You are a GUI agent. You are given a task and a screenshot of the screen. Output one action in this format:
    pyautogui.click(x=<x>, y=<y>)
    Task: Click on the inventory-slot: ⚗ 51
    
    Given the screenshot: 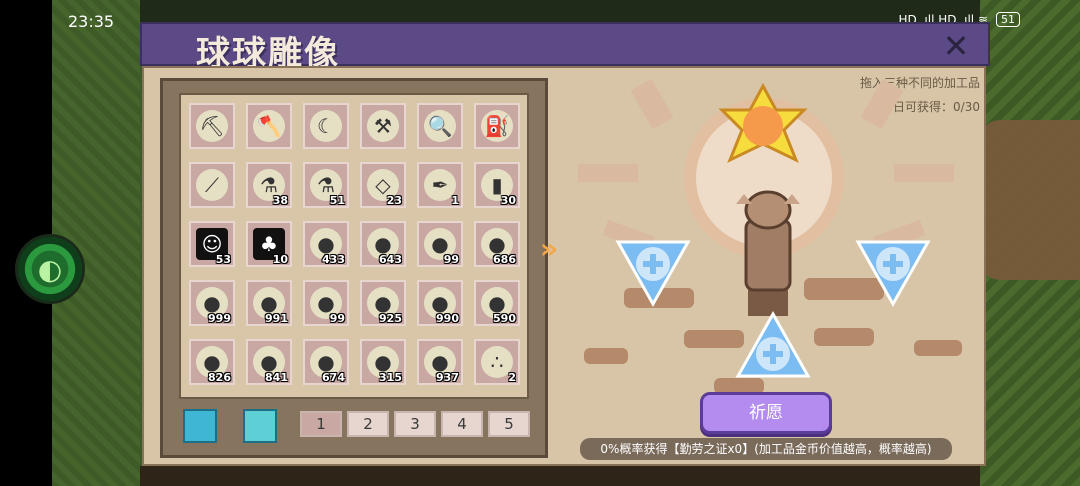 What is the action you would take?
    pyautogui.click(x=326, y=185)
    